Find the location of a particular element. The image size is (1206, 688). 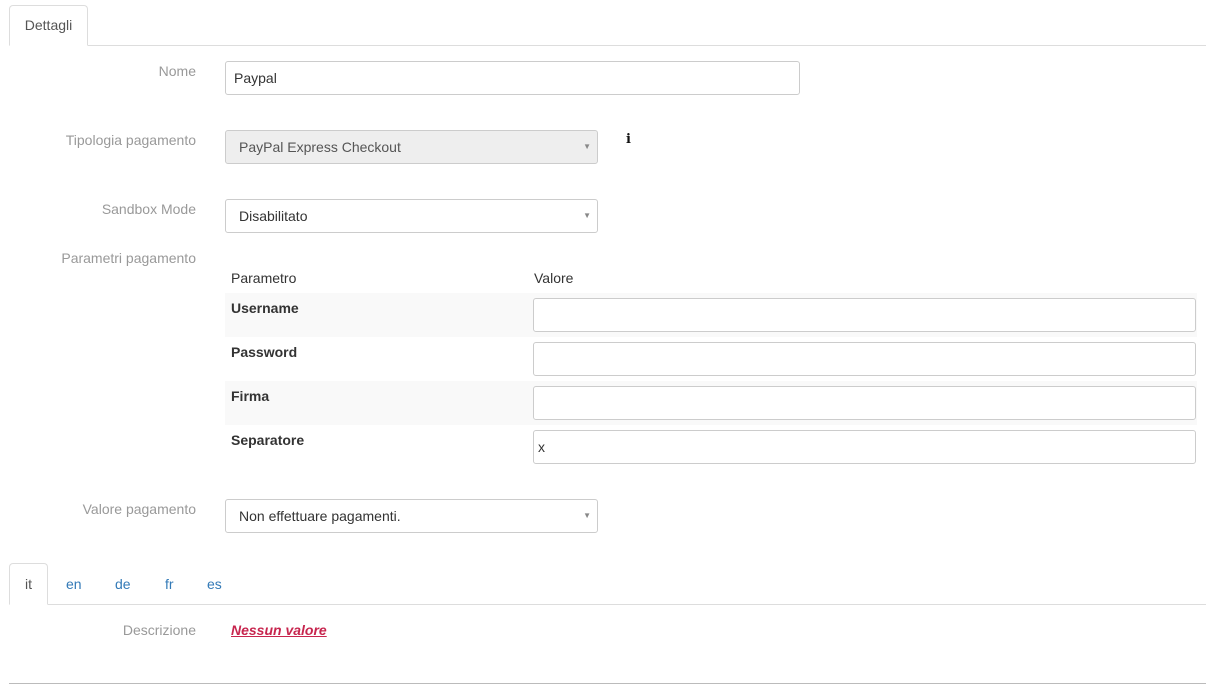

params-label: Parametri pagamento is located at coordinates (128, 258).